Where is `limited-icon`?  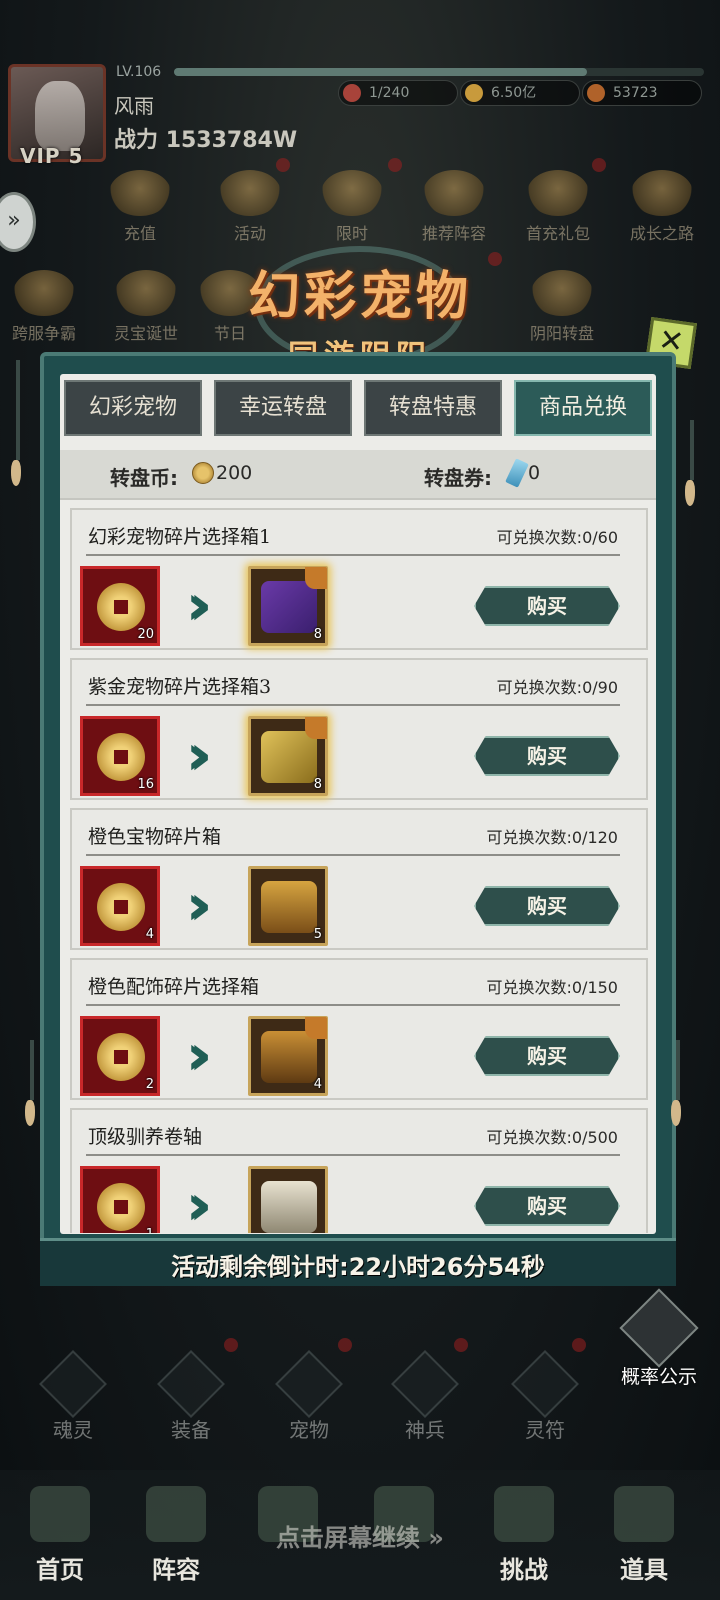 limited-icon is located at coordinates (352, 193).